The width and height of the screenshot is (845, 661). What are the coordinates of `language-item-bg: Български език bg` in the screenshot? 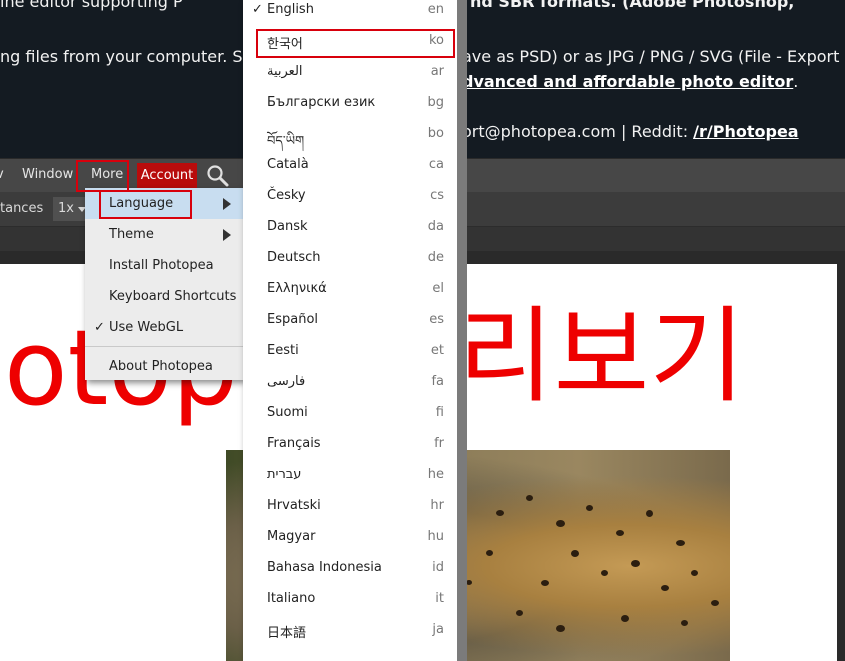 It's located at (350, 105).